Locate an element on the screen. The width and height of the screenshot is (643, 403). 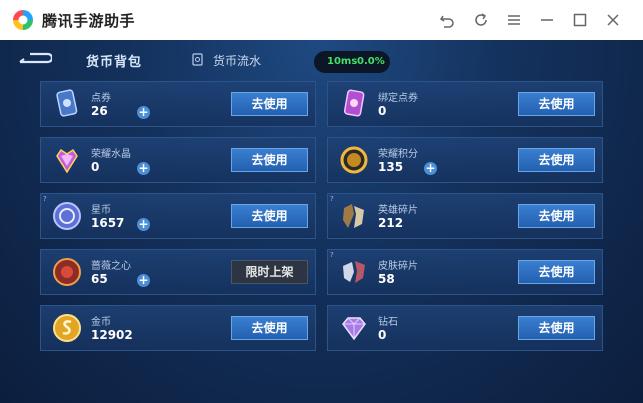
currency-card: 钻石 0 去使用 is located at coordinates (465, 328).